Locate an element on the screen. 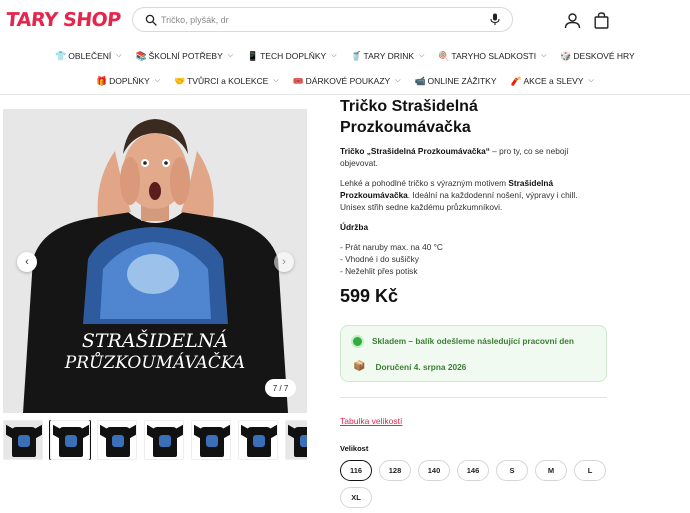  nav-label: DOPLŇKY is located at coordinates (129, 81).